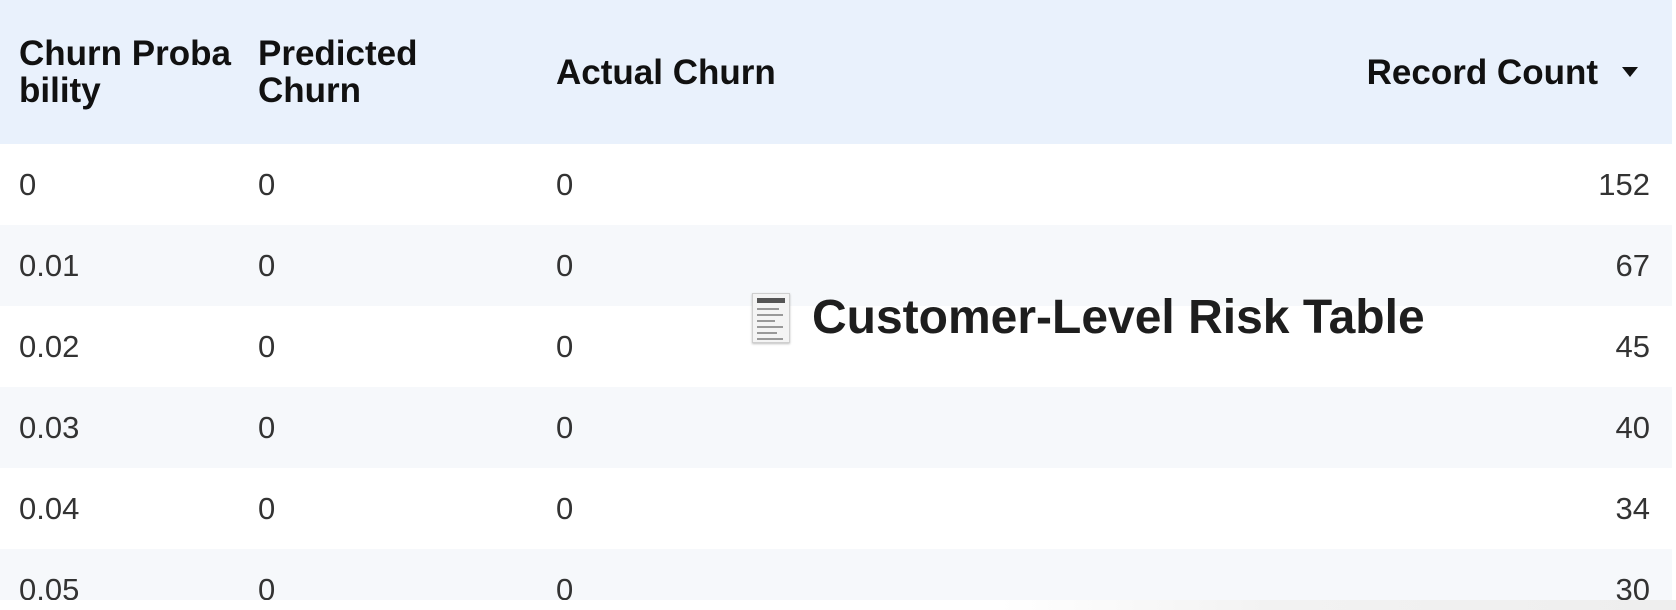 The height and width of the screenshot is (610, 1676). I want to click on table-row: 0.05 0 0 30, so click(836, 574).